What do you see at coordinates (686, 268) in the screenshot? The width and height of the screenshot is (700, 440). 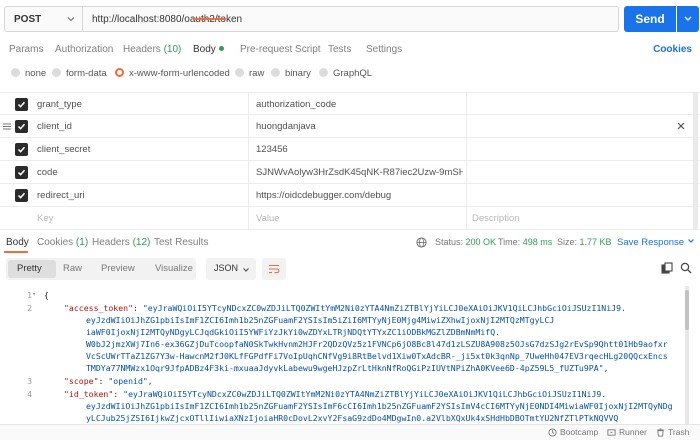 I see `search-icon` at bounding box center [686, 268].